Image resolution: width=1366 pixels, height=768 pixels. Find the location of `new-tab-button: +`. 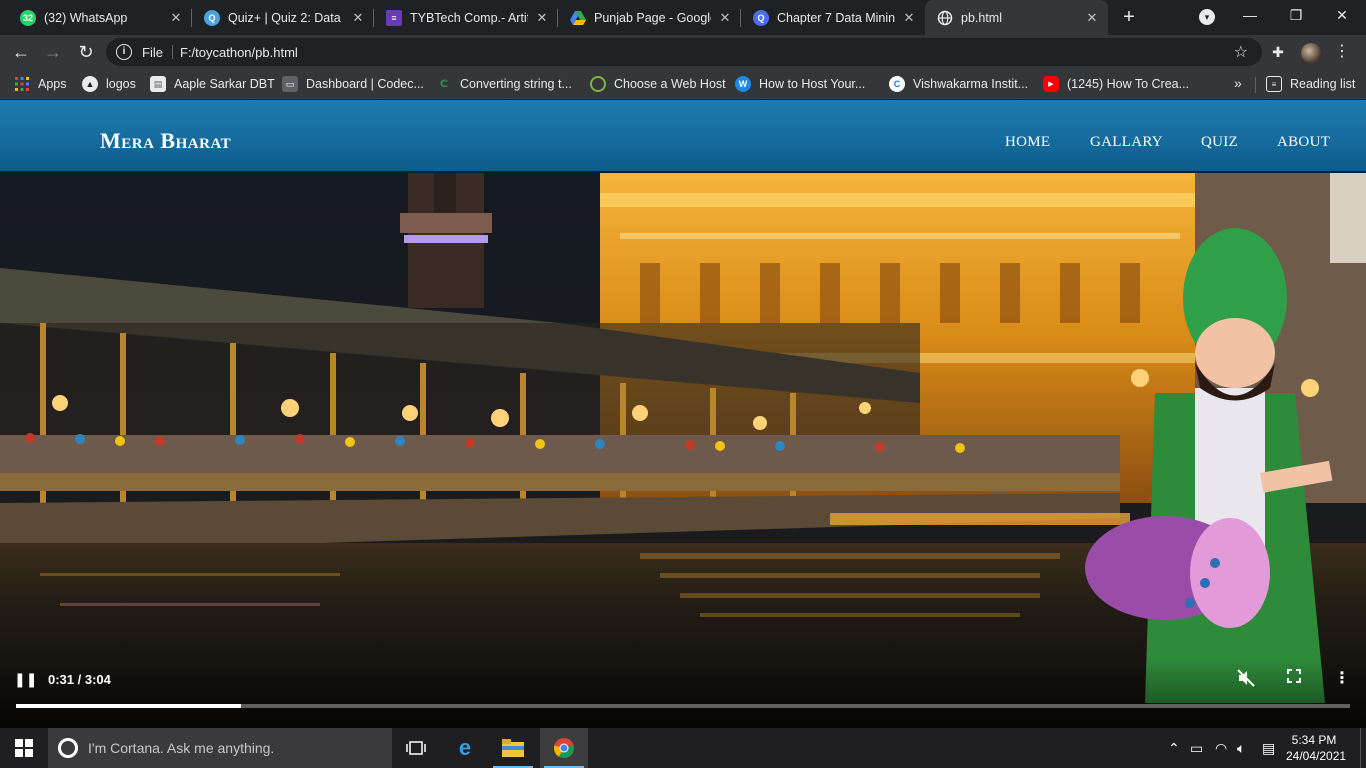

new-tab-button: + is located at coordinates (1129, 17).